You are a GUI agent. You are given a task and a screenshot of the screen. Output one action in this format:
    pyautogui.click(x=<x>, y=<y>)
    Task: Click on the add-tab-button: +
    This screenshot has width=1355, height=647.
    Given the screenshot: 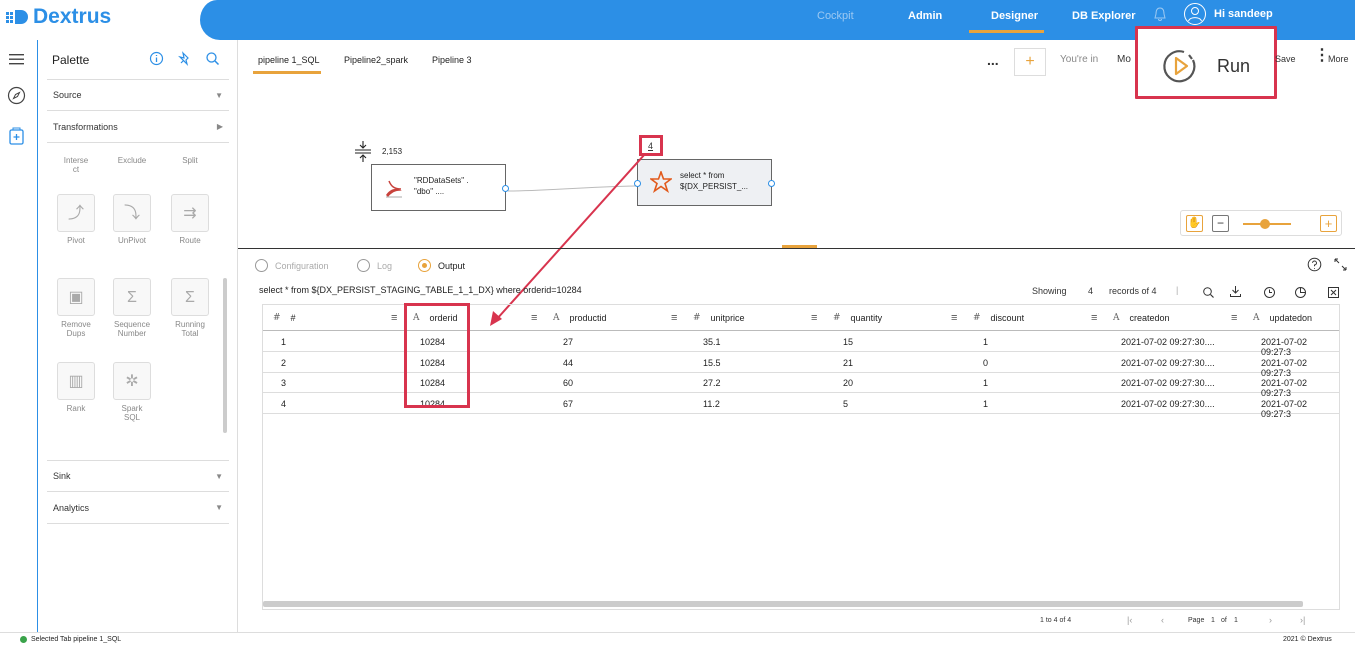 What is the action you would take?
    pyautogui.click(x=1030, y=62)
    